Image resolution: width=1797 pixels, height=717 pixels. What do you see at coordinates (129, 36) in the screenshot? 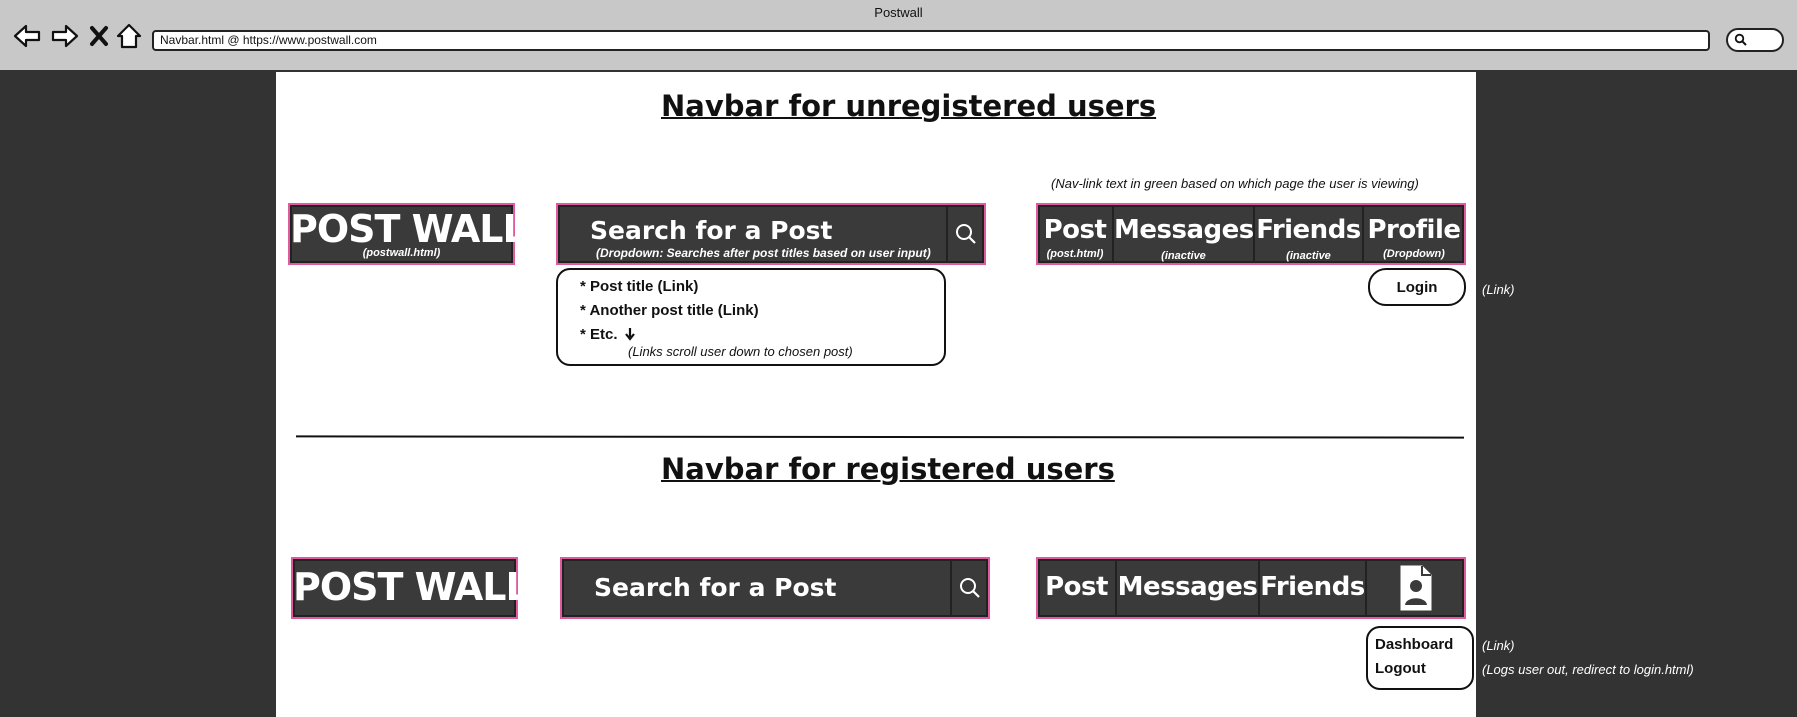
I see `home-icon` at bounding box center [129, 36].